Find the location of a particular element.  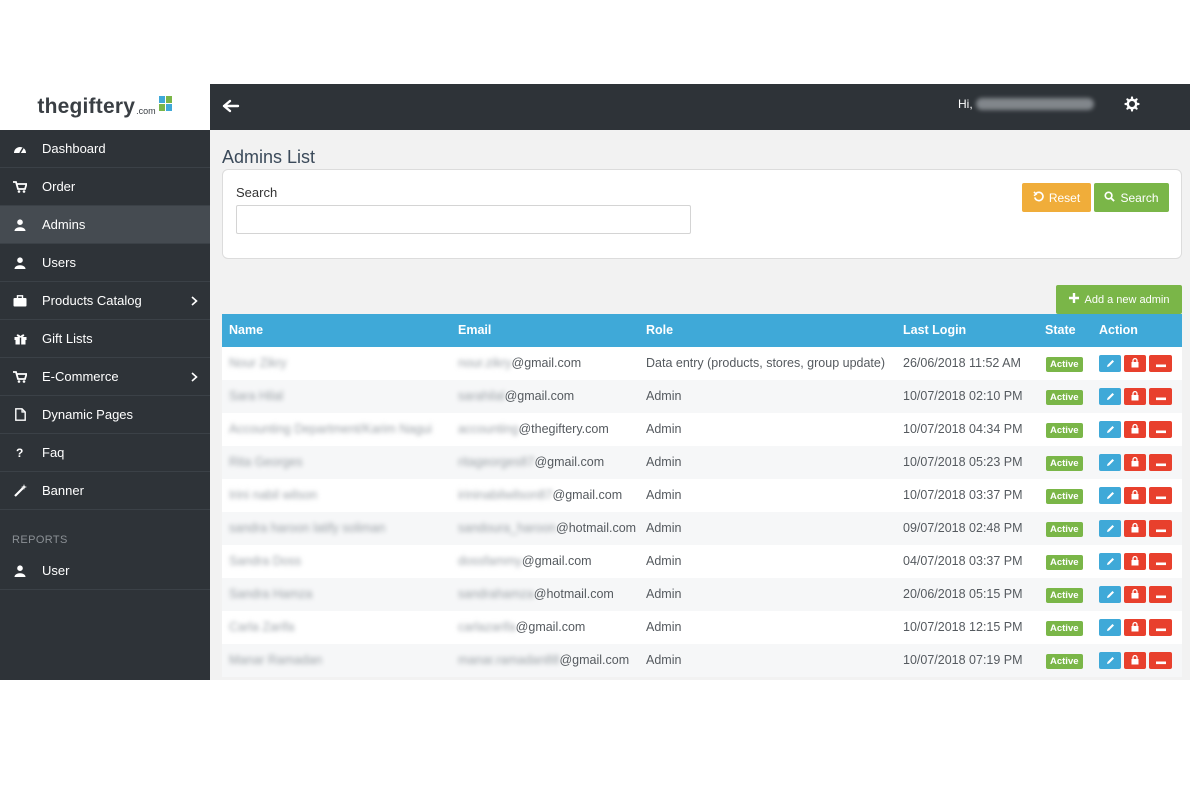

reset-button: Reset is located at coordinates (1056, 197).